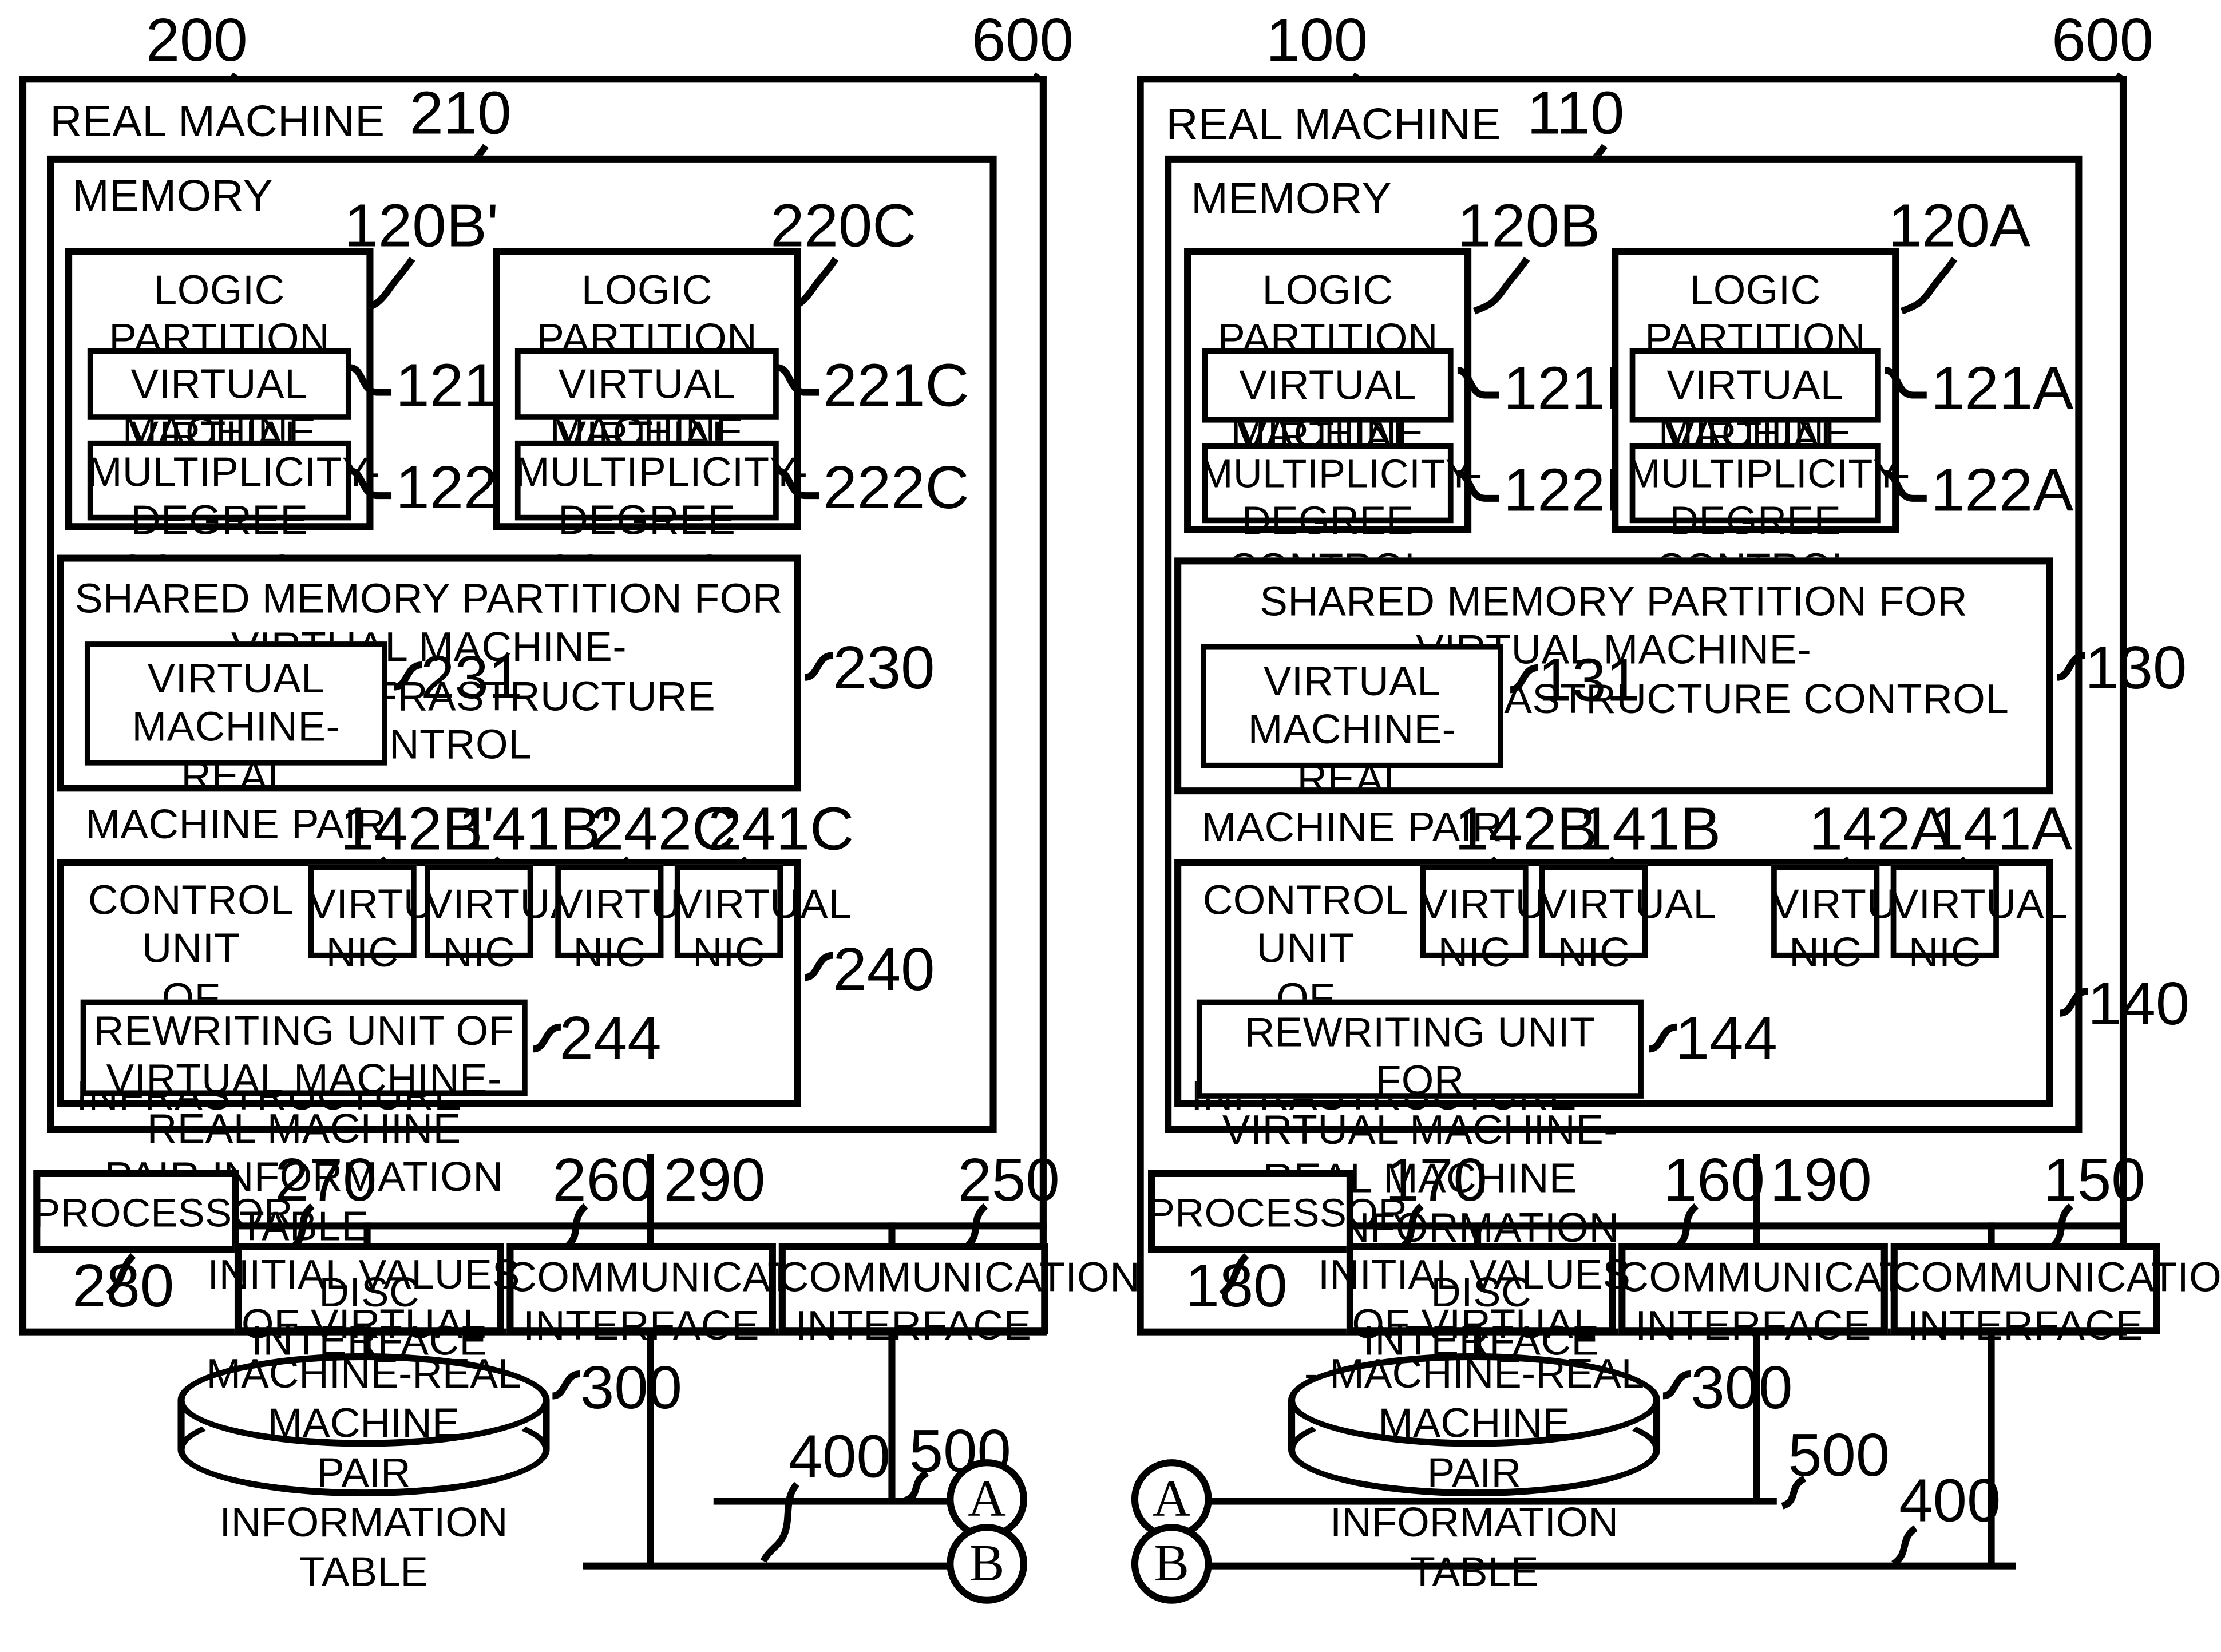  I want to click on ref-300-left: 300, so click(631, 1388).